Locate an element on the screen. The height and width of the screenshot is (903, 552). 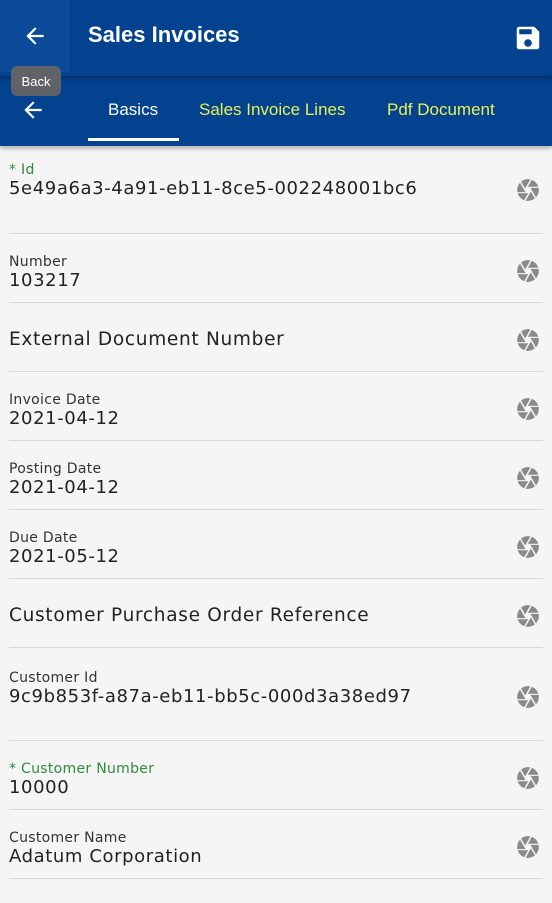
tab-bar: Basics Sales Invoice Lines Pdf Document is located at coordinates (276, 111).